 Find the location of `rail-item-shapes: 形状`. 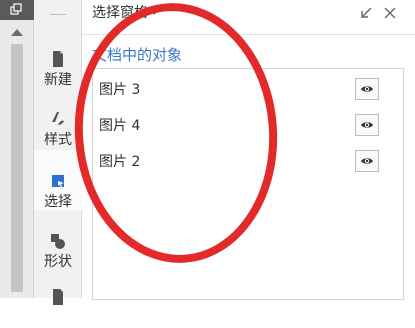

rail-item-shapes: 形状 is located at coordinates (58, 240).